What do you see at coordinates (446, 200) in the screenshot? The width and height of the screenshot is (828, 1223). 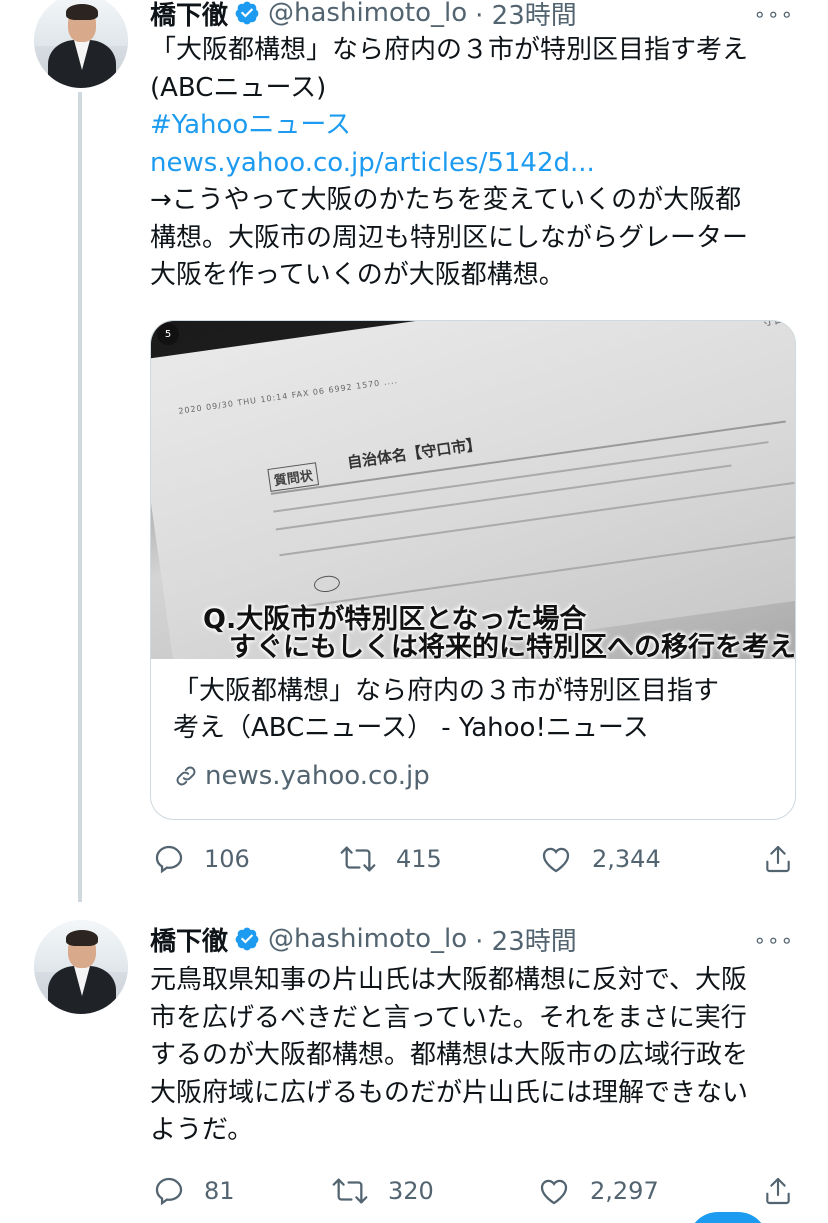 I see `tweet-text-line: →こうやって大阪のかたちを変えていくのが大阪都` at bounding box center [446, 200].